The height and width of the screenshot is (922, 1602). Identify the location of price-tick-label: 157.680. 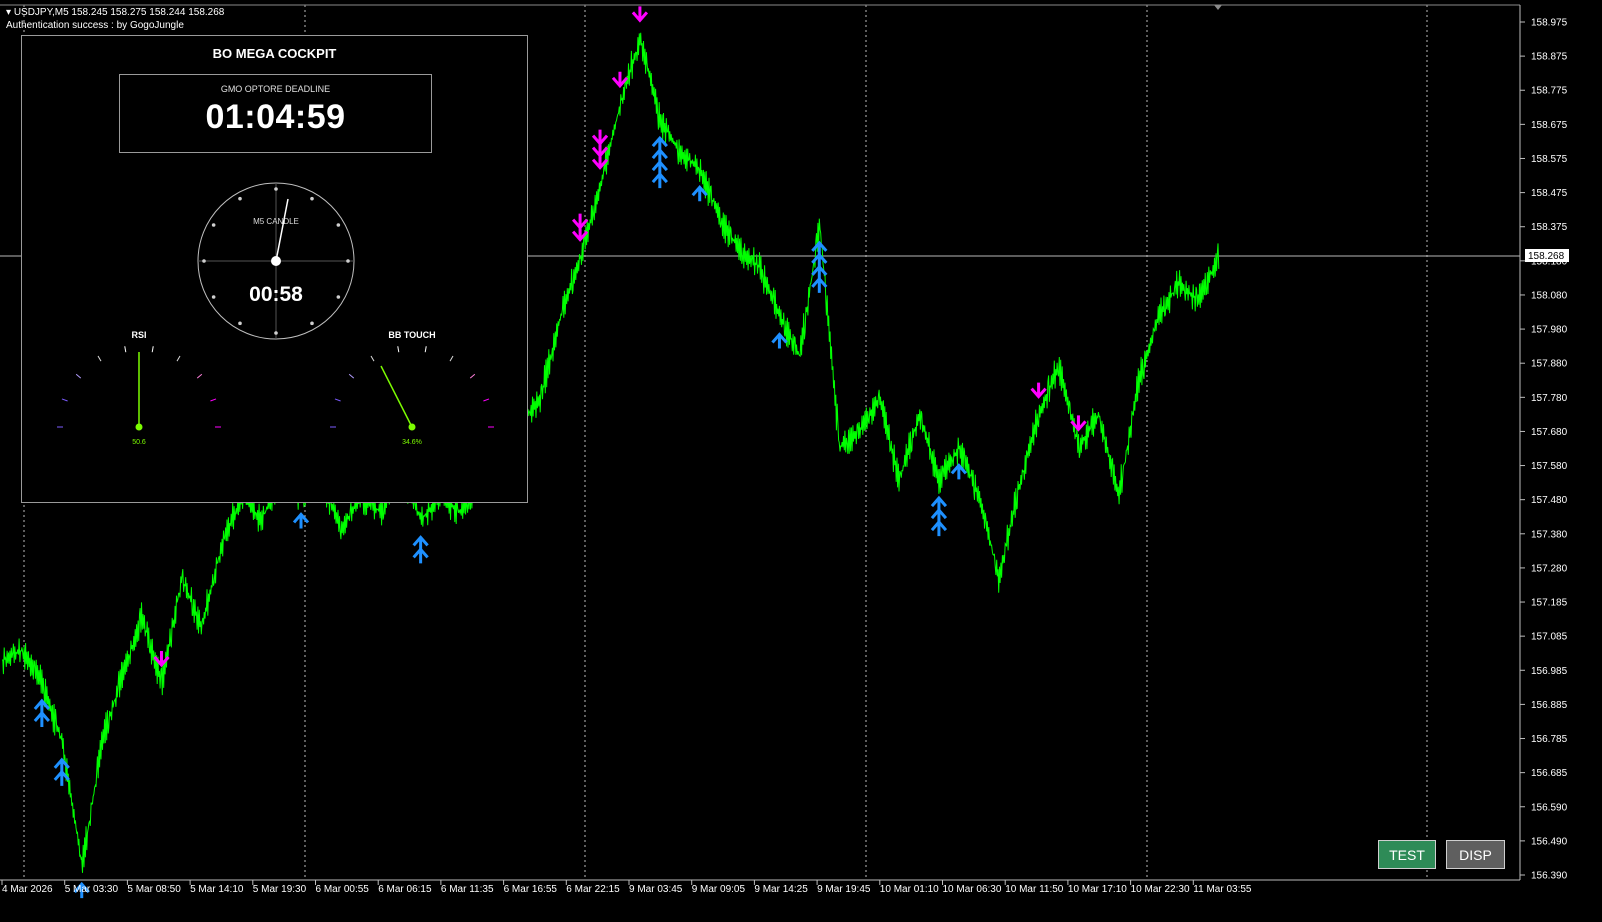
(1549, 432).